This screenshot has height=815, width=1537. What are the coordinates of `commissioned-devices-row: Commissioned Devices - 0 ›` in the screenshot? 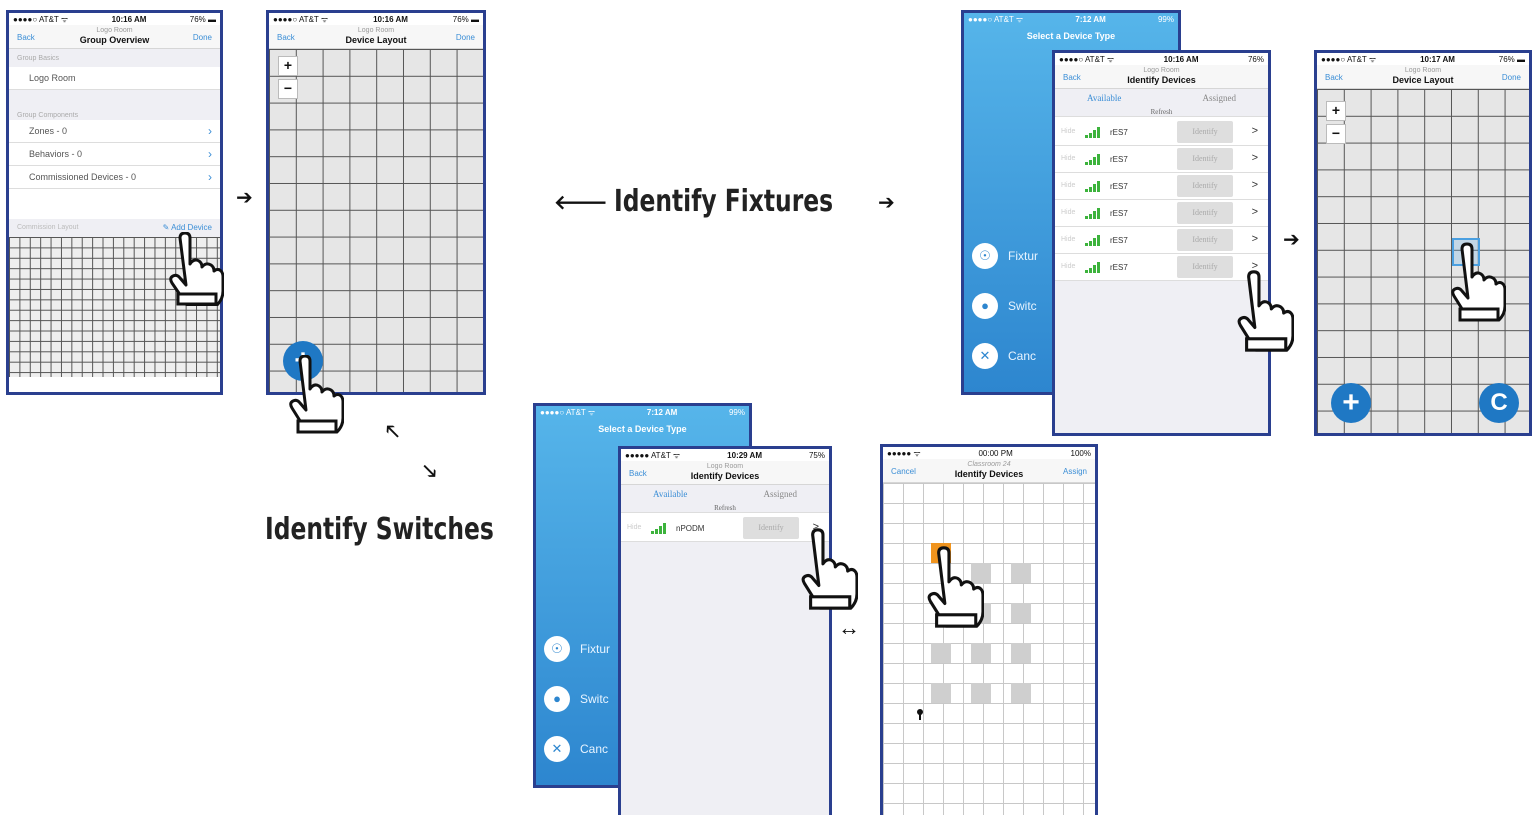 It's located at (114, 177).